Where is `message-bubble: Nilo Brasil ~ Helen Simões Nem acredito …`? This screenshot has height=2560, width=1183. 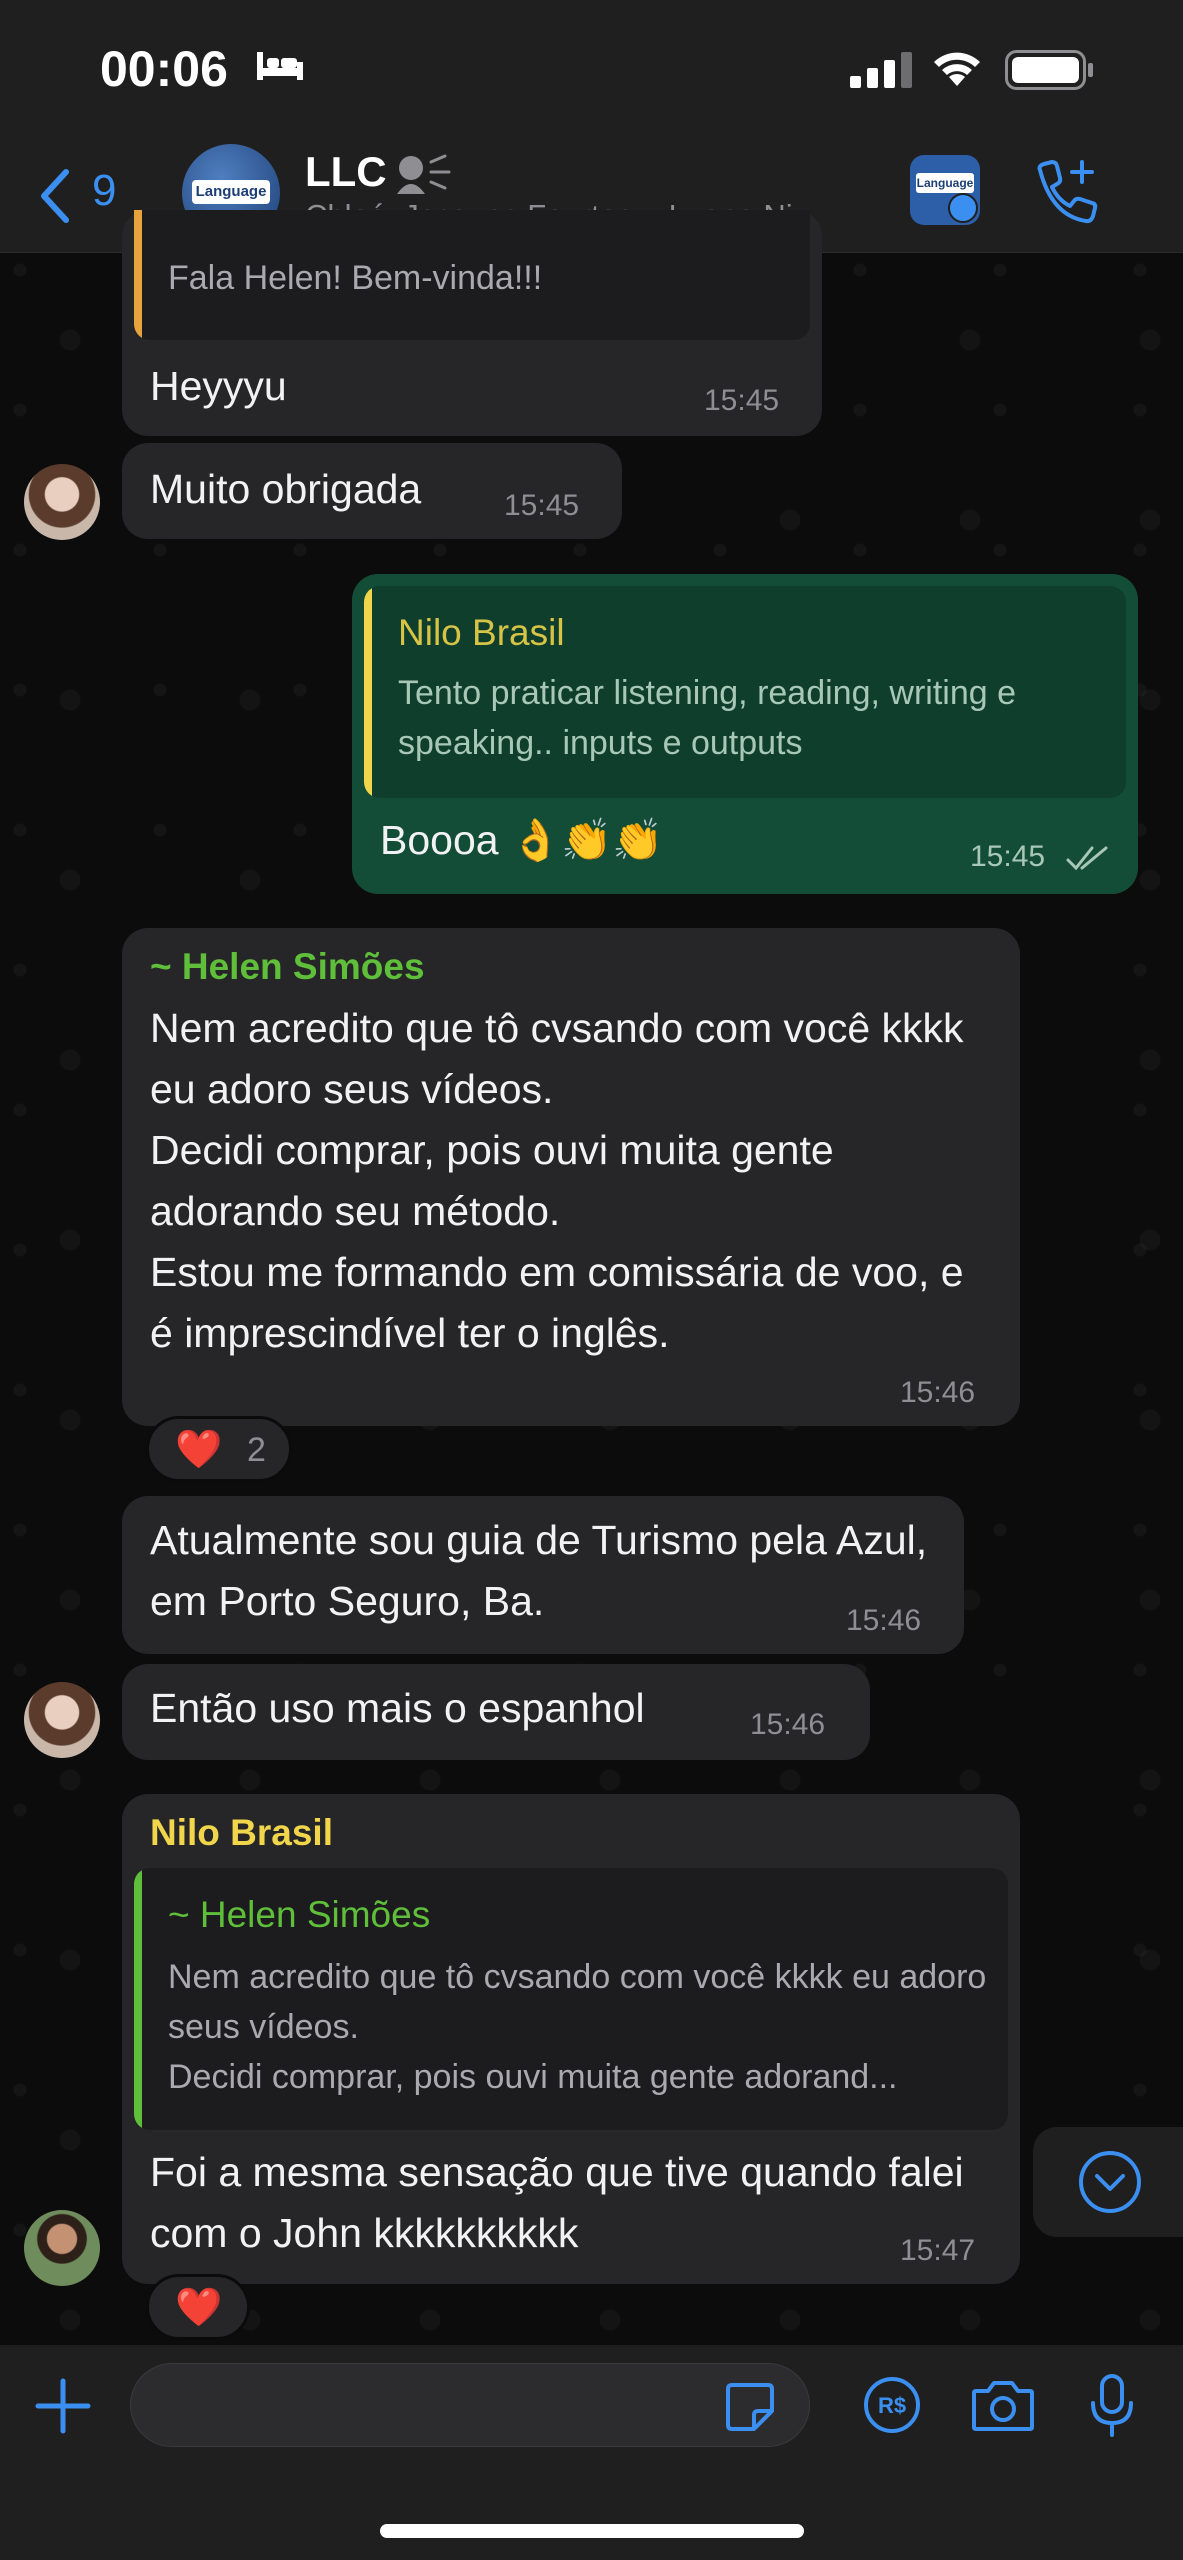 message-bubble: Nilo Brasil ~ Helen Simões Nem acredito … is located at coordinates (571, 2039).